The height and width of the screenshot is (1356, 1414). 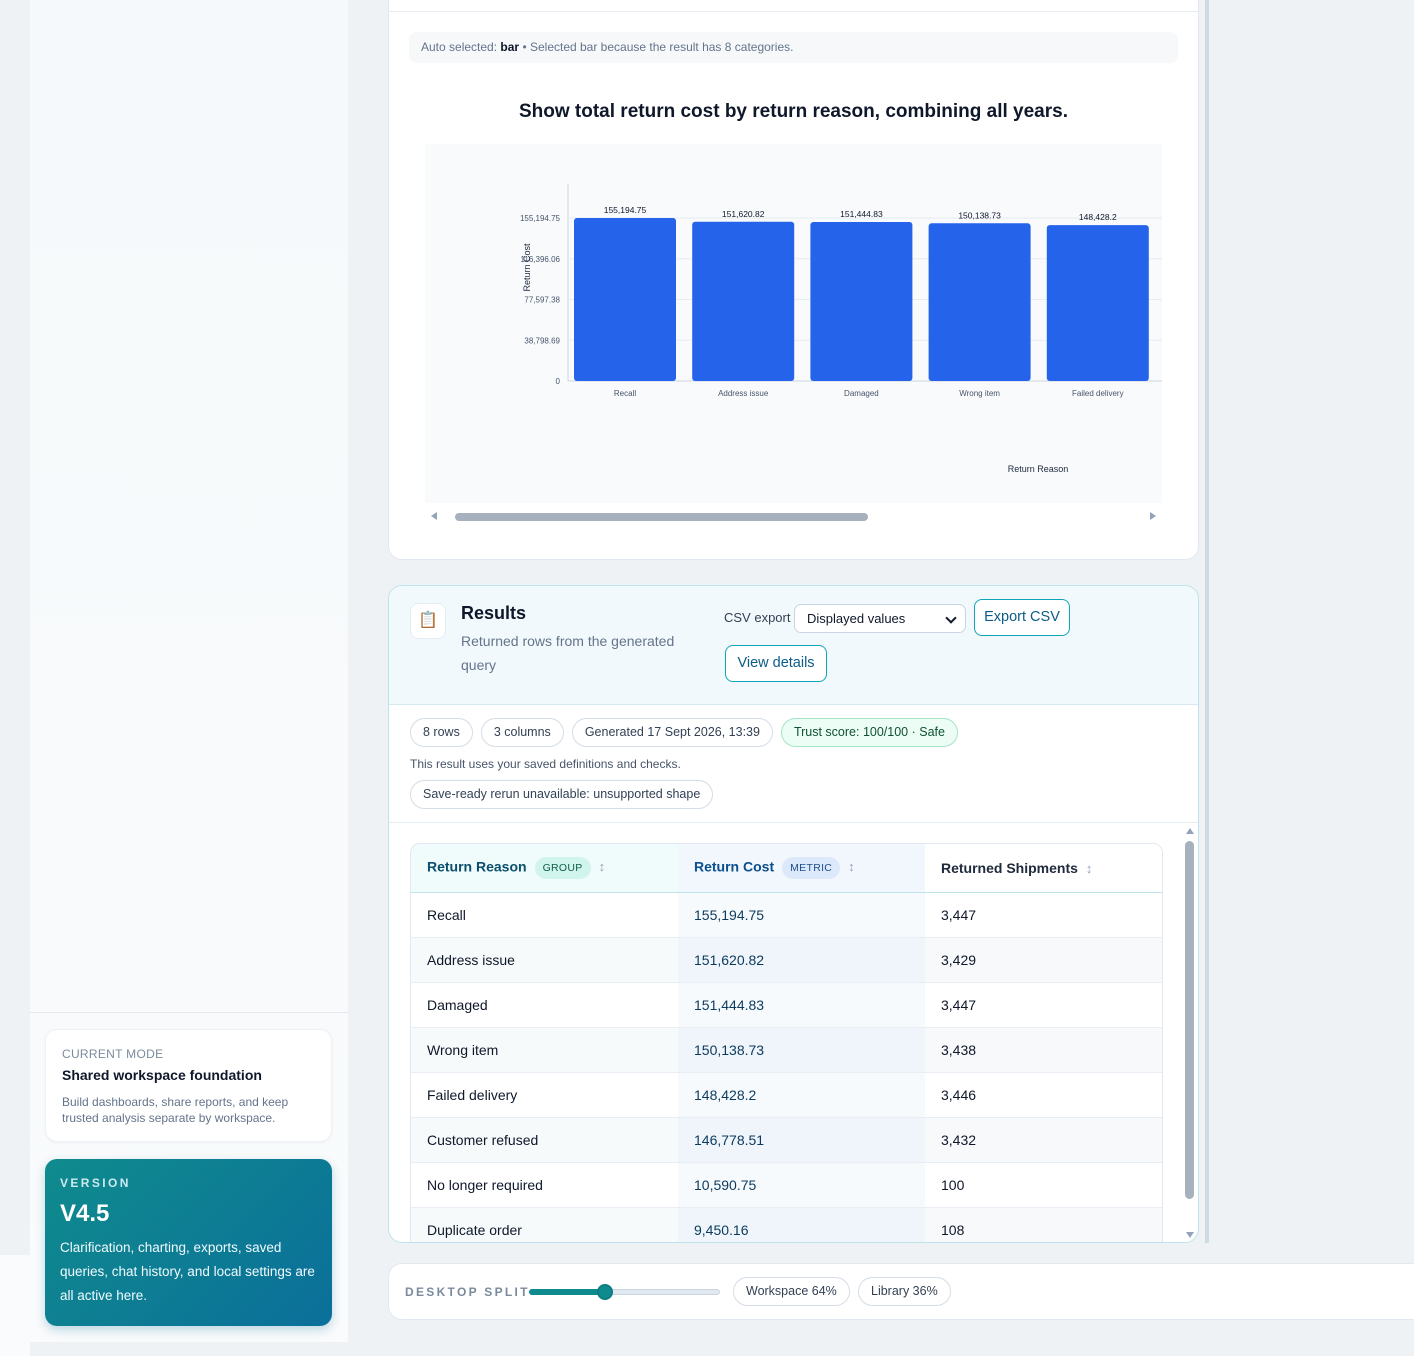 I want to click on csv-export-selected: Displayed values, so click(x=856, y=618).